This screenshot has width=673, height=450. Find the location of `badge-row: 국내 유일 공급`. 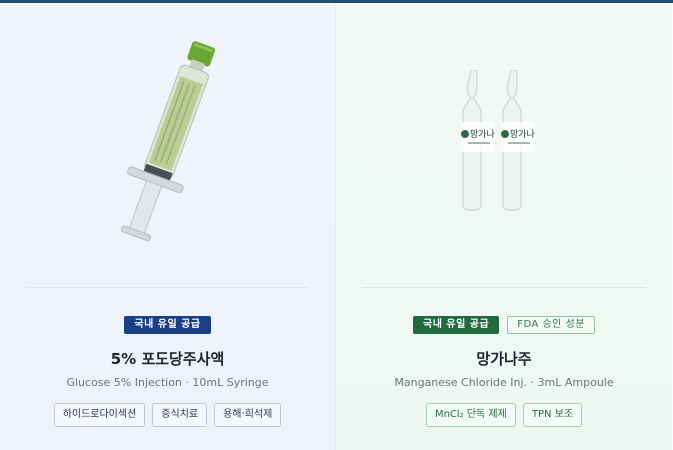

badge-row: 국내 유일 공급 is located at coordinates (167, 325).